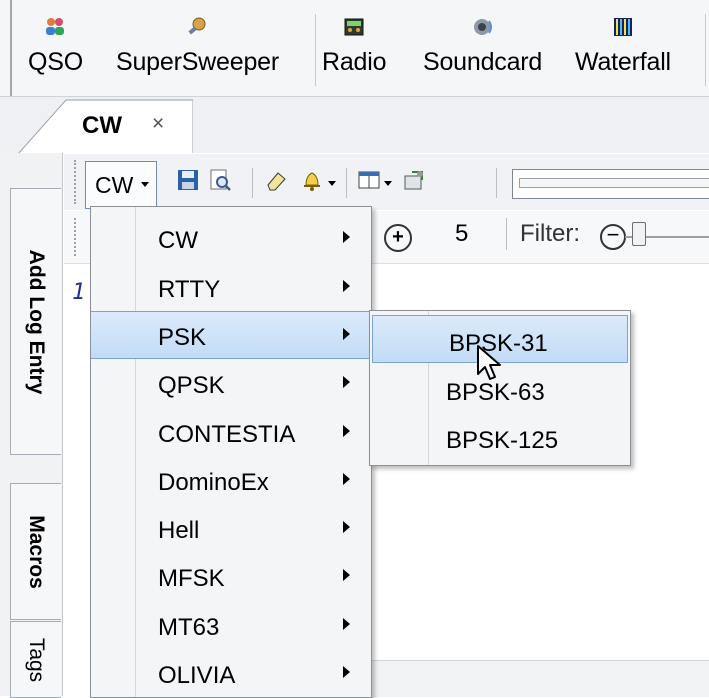 The width and height of the screenshot is (709, 698). I want to click on tab-cw: CW ×, so click(105, 126).